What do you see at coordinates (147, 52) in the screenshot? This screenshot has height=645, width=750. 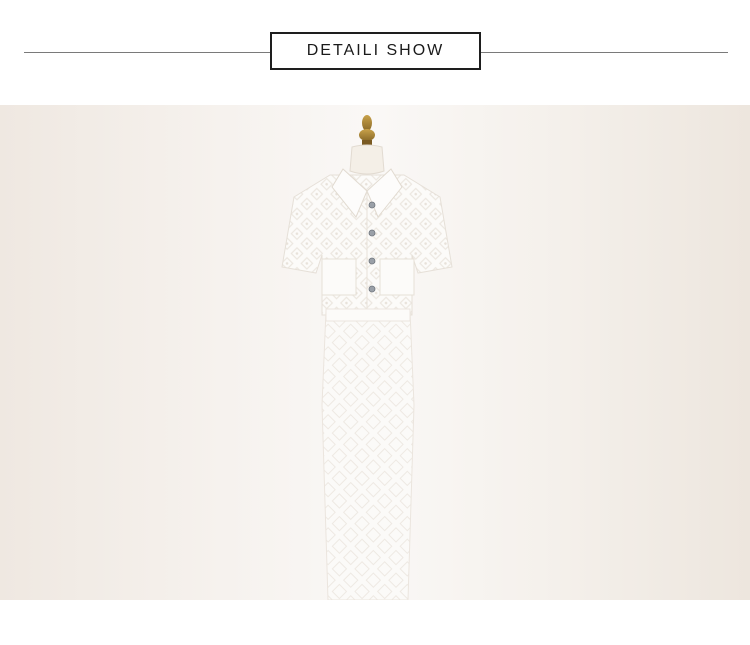 I see `header-divider-left` at bounding box center [147, 52].